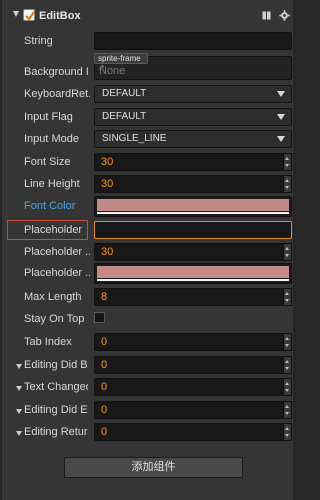 The width and height of the screenshot is (320, 500). What do you see at coordinates (294, 250) in the screenshot?
I see `panel-scrollbar` at bounding box center [294, 250].